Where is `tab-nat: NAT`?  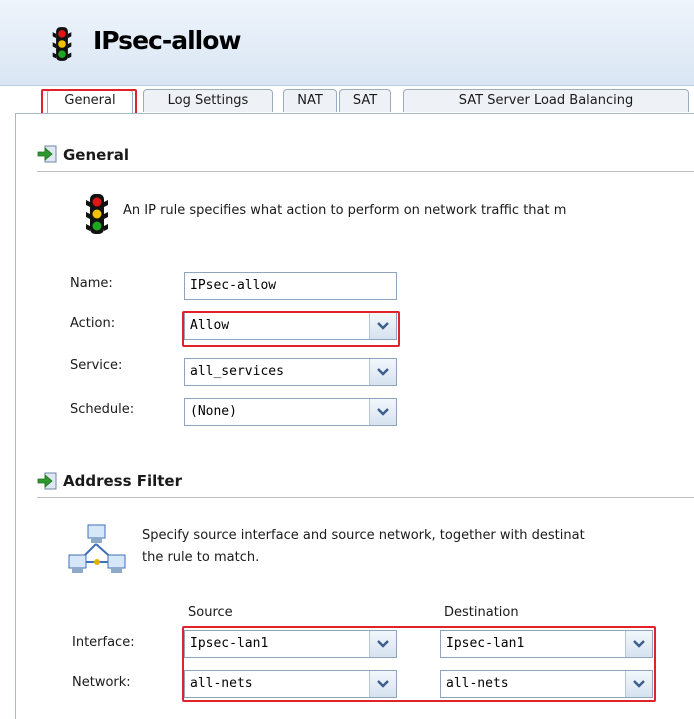 tab-nat: NAT is located at coordinates (310, 100).